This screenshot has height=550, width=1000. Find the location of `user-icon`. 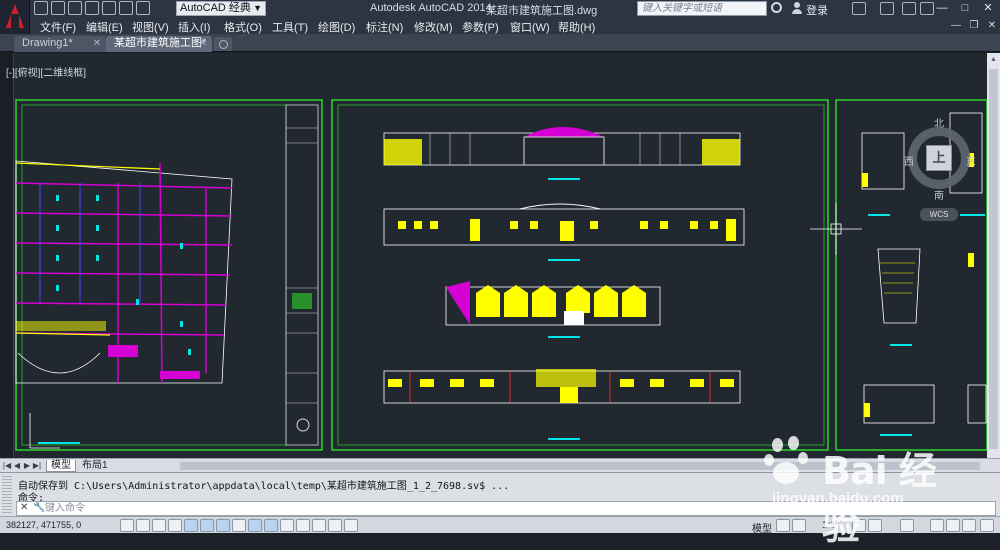

user-icon is located at coordinates (797, 8).